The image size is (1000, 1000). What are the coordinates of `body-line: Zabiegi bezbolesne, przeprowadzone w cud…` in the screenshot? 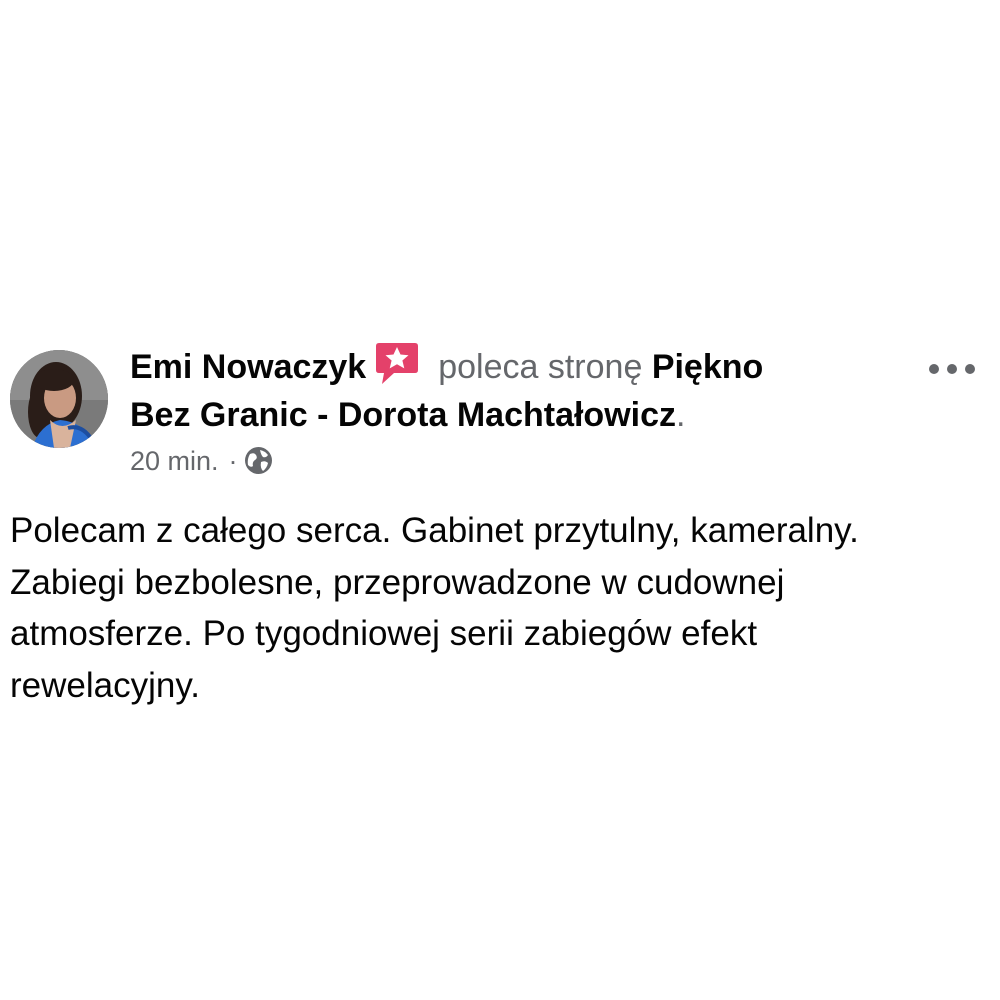 It's located at (397, 582).